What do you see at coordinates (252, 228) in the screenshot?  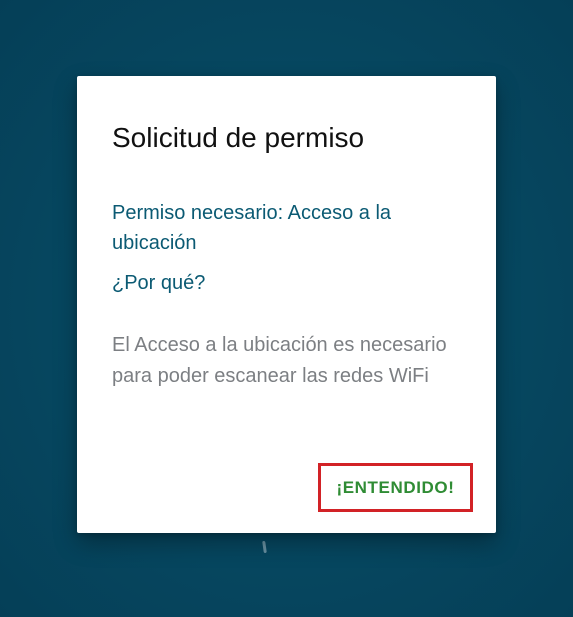 I see `permission-required-text: Permiso necesario: Acceso a la ubicación` at bounding box center [252, 228].